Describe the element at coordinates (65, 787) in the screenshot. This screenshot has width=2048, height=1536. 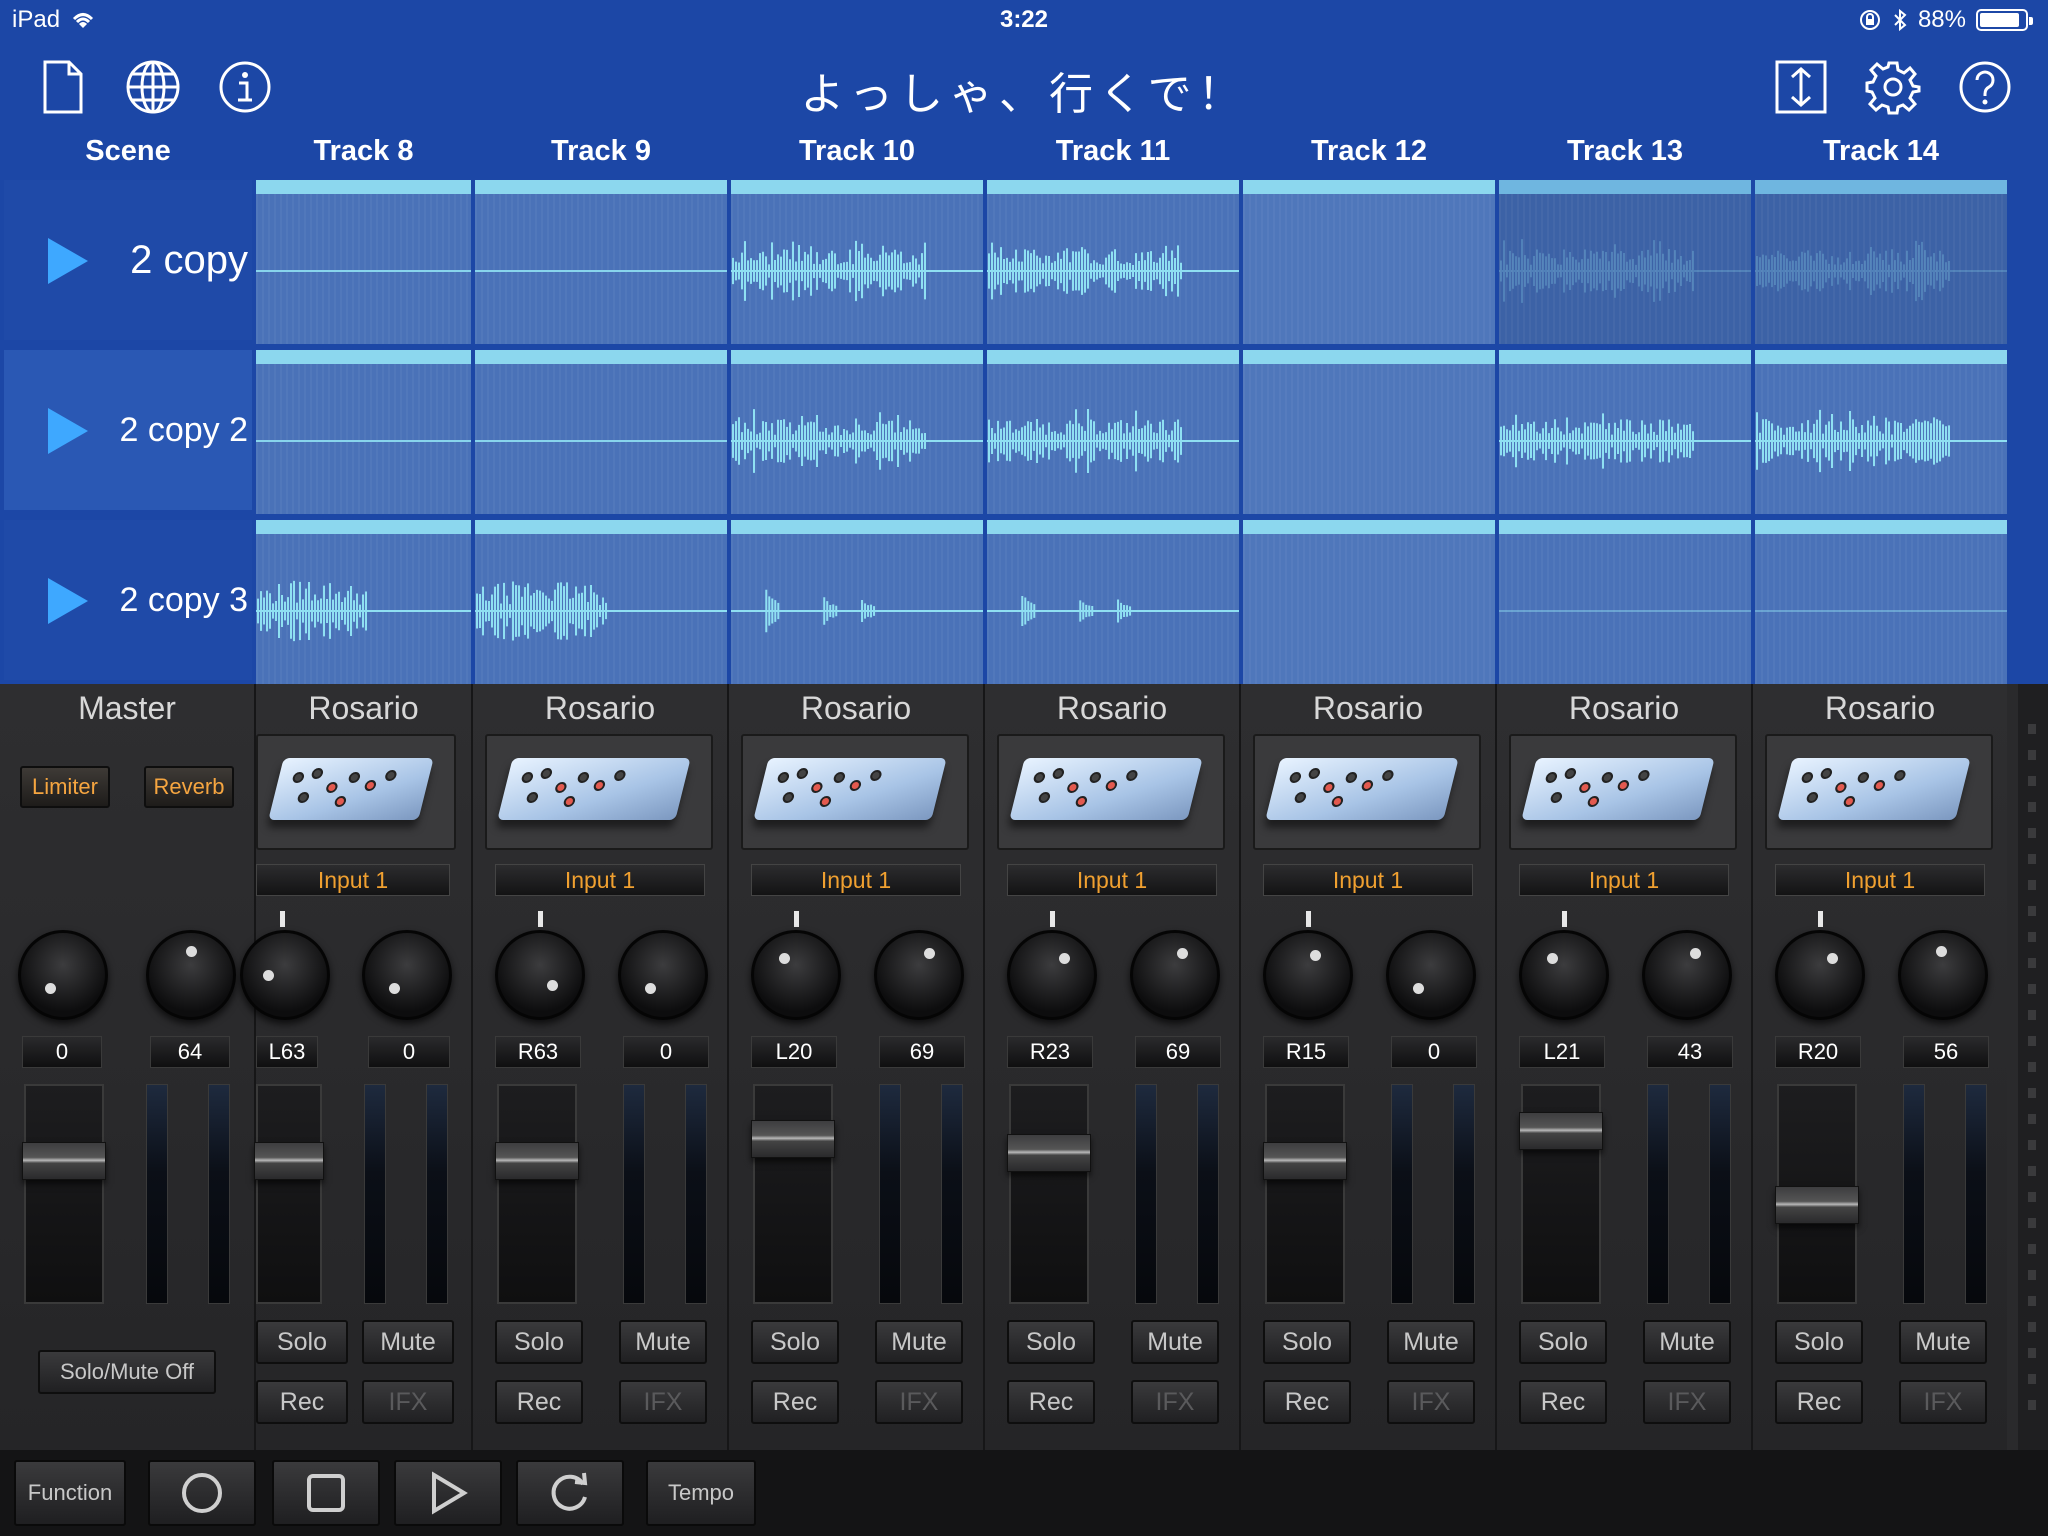
I see `limiter-button: Limiter` at that location.